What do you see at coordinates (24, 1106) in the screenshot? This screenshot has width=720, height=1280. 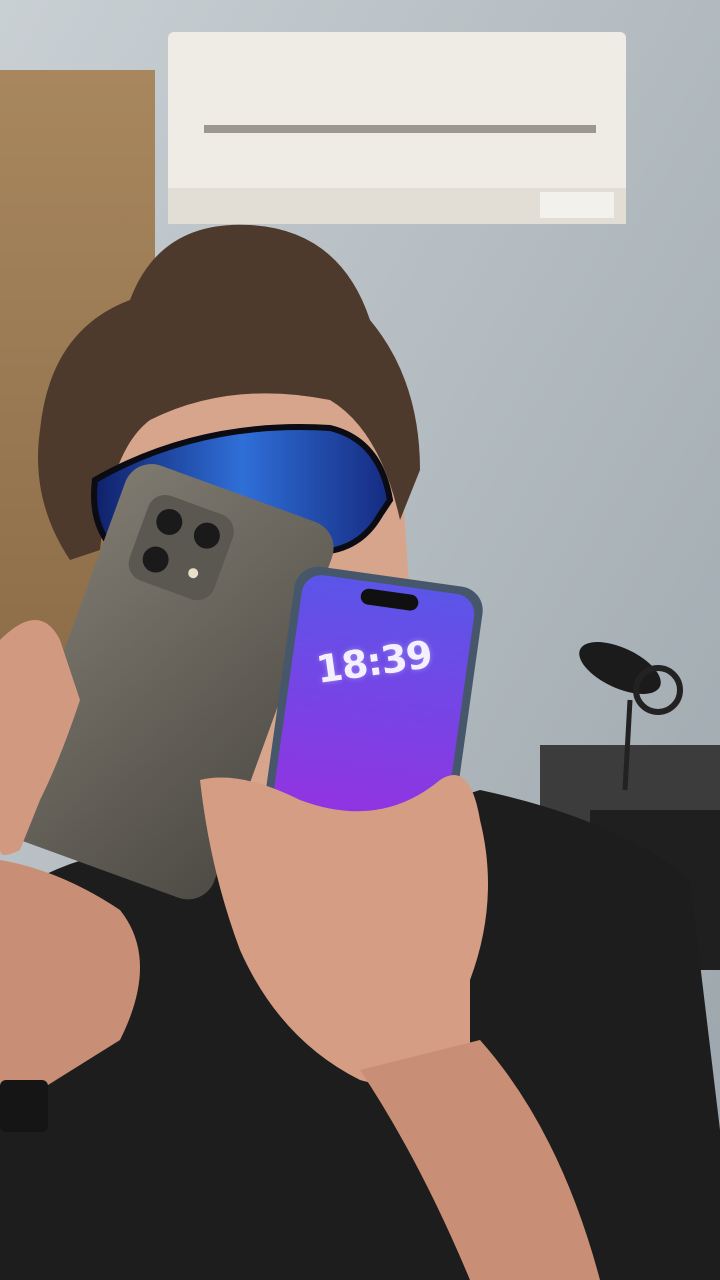 I see `smartwatch` at bounding box center [24, 1106].